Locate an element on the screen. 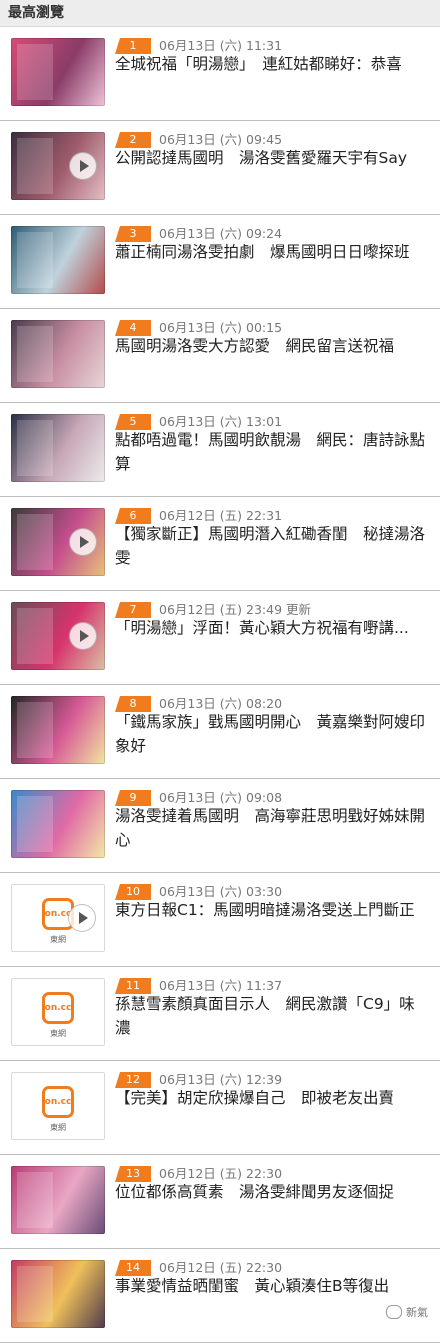  news-title-link: 孫慧雪素顏真面目示人 網民激讚「C9」味濃 is located at coordinates (270, 1016).